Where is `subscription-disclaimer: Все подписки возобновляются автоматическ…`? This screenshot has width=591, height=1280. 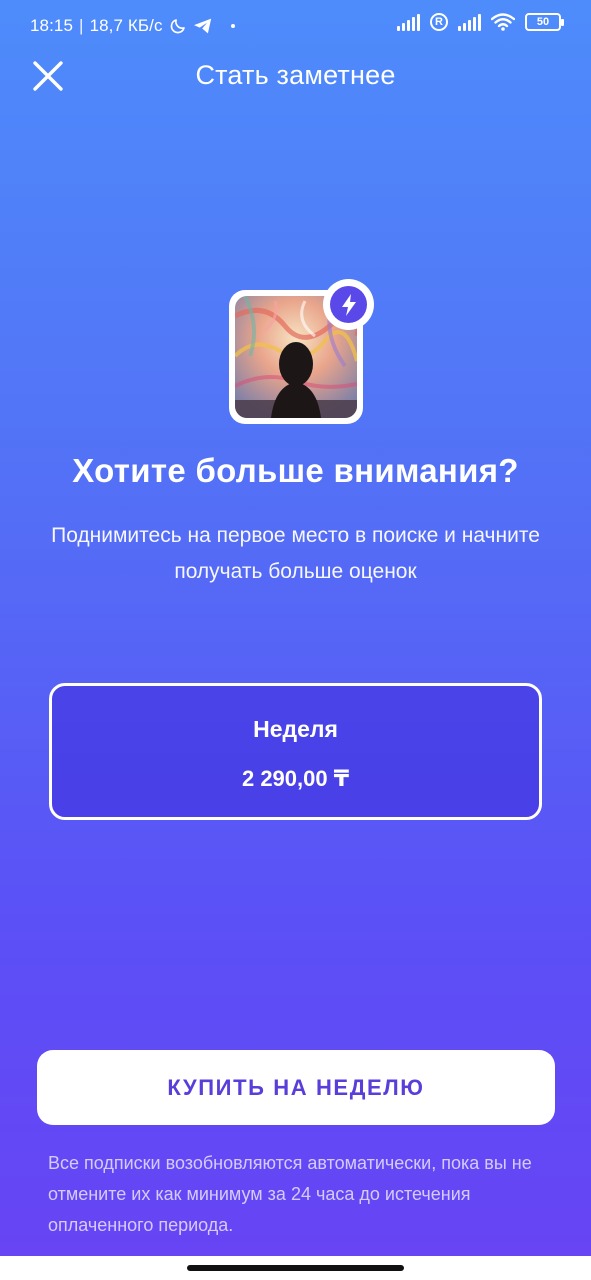
subscription-disclaimer: Все подписки возобновляются автоматическ… is located at coordinates (290, 1194).